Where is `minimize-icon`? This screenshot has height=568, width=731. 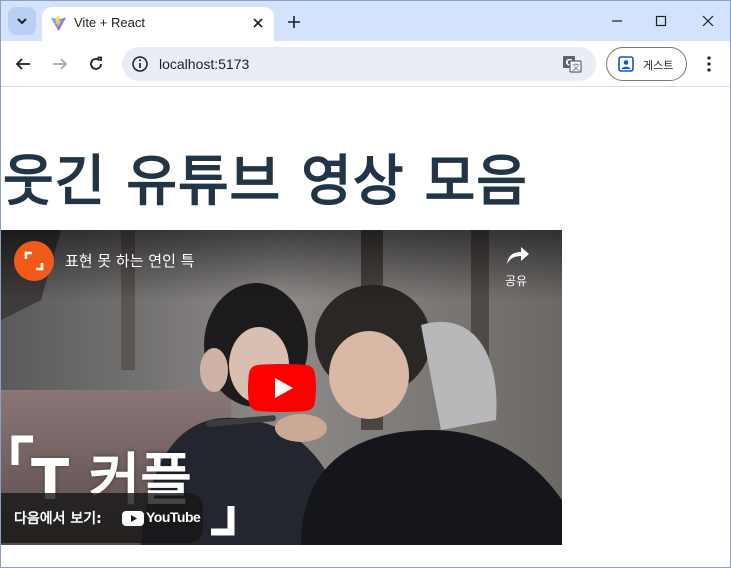 minimize-icon is located at coordinates (617, 21).